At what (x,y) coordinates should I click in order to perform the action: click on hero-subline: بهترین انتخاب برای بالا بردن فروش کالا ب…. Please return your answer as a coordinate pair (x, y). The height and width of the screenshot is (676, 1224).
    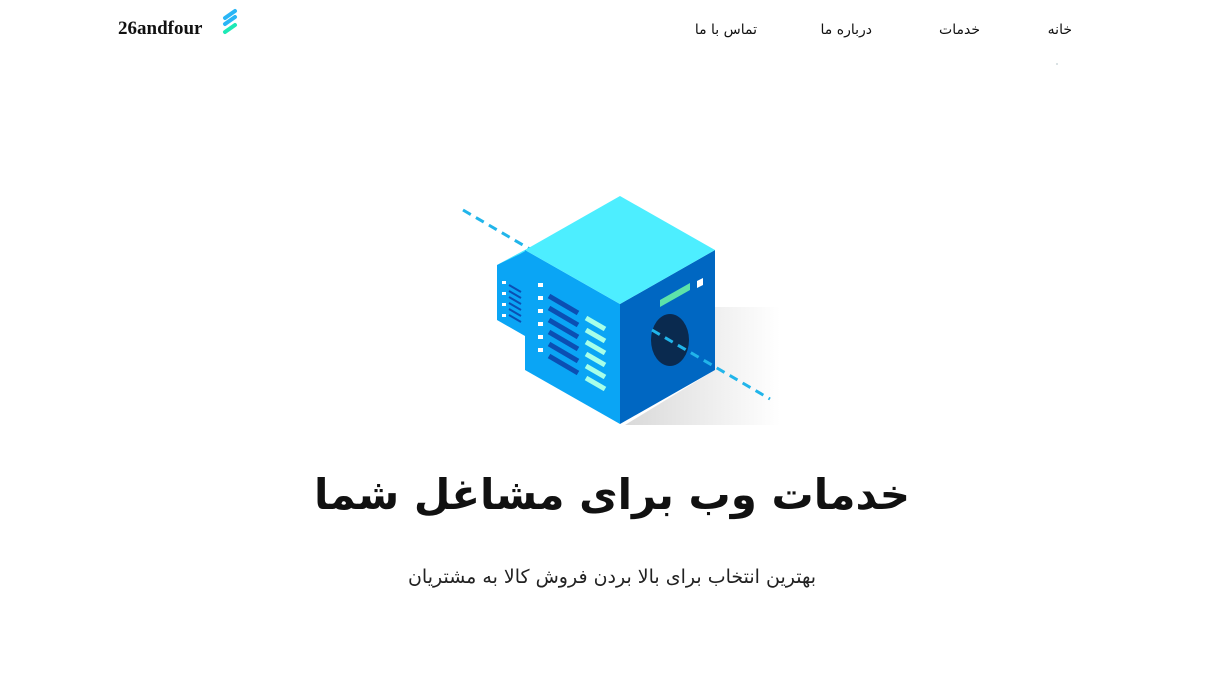
    Looking at the image, I should click on (612, 577).